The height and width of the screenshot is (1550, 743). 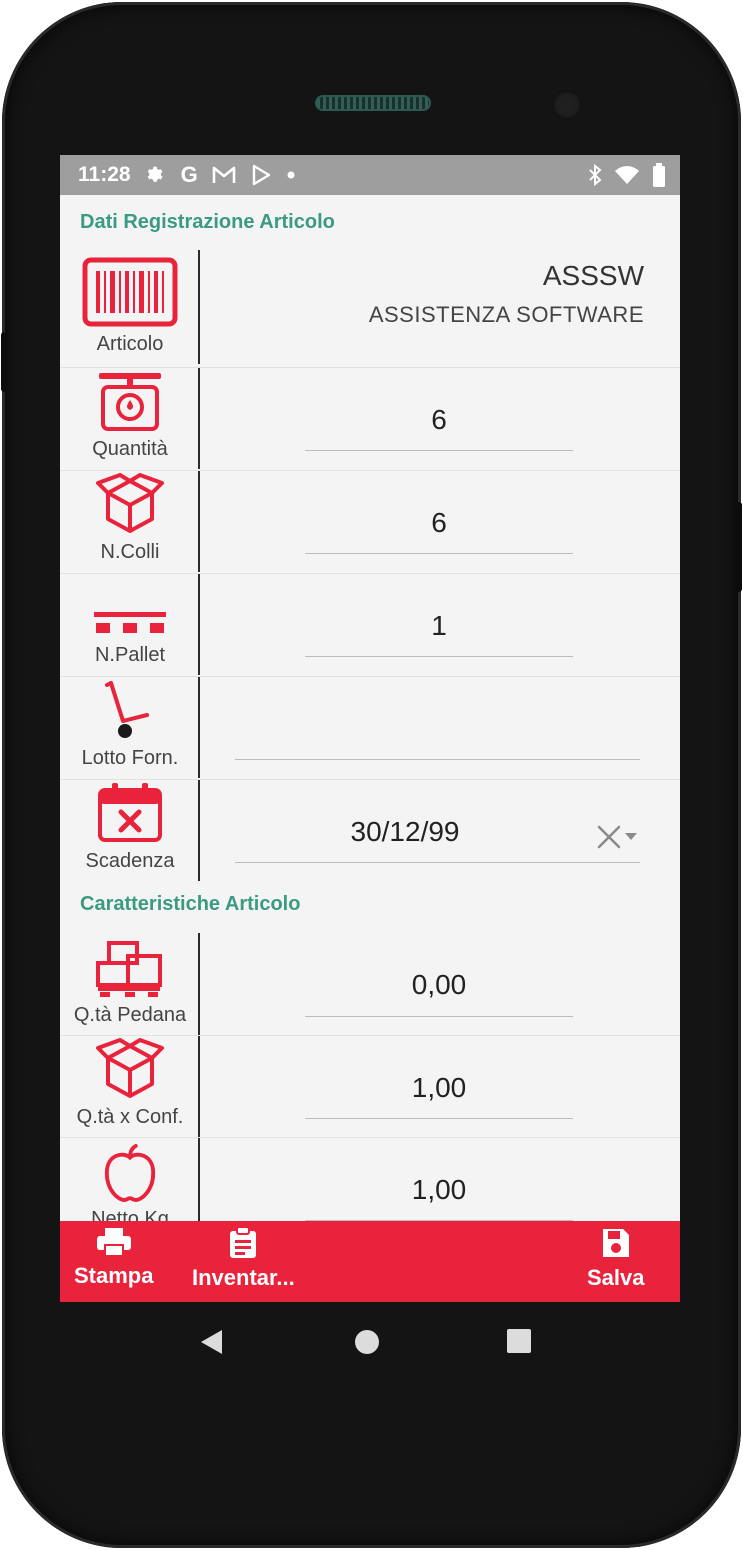 What do you see at coordinates (130, 622) in the screenshot?
I see `pallet-icon` at bounding box center [130, 622].